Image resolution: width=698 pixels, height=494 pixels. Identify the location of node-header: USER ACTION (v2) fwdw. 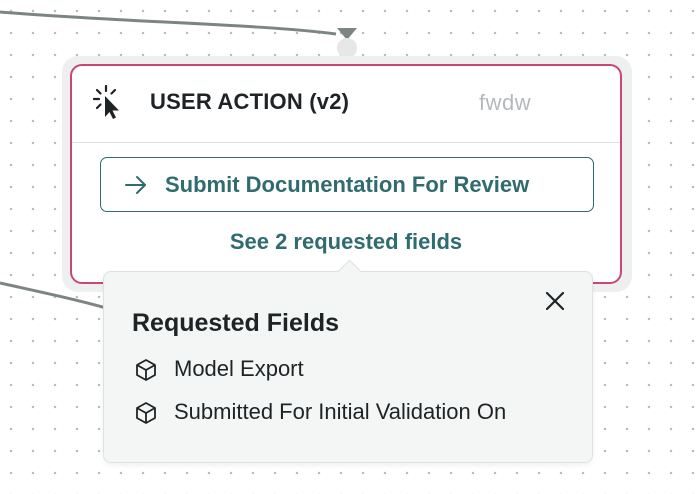
(346, 104).